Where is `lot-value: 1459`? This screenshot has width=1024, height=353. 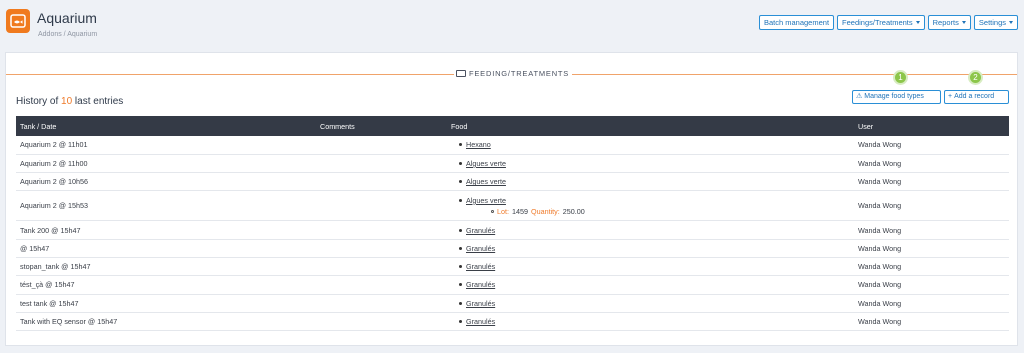
lot-value: 1459 is located at coordinates (520, 211).